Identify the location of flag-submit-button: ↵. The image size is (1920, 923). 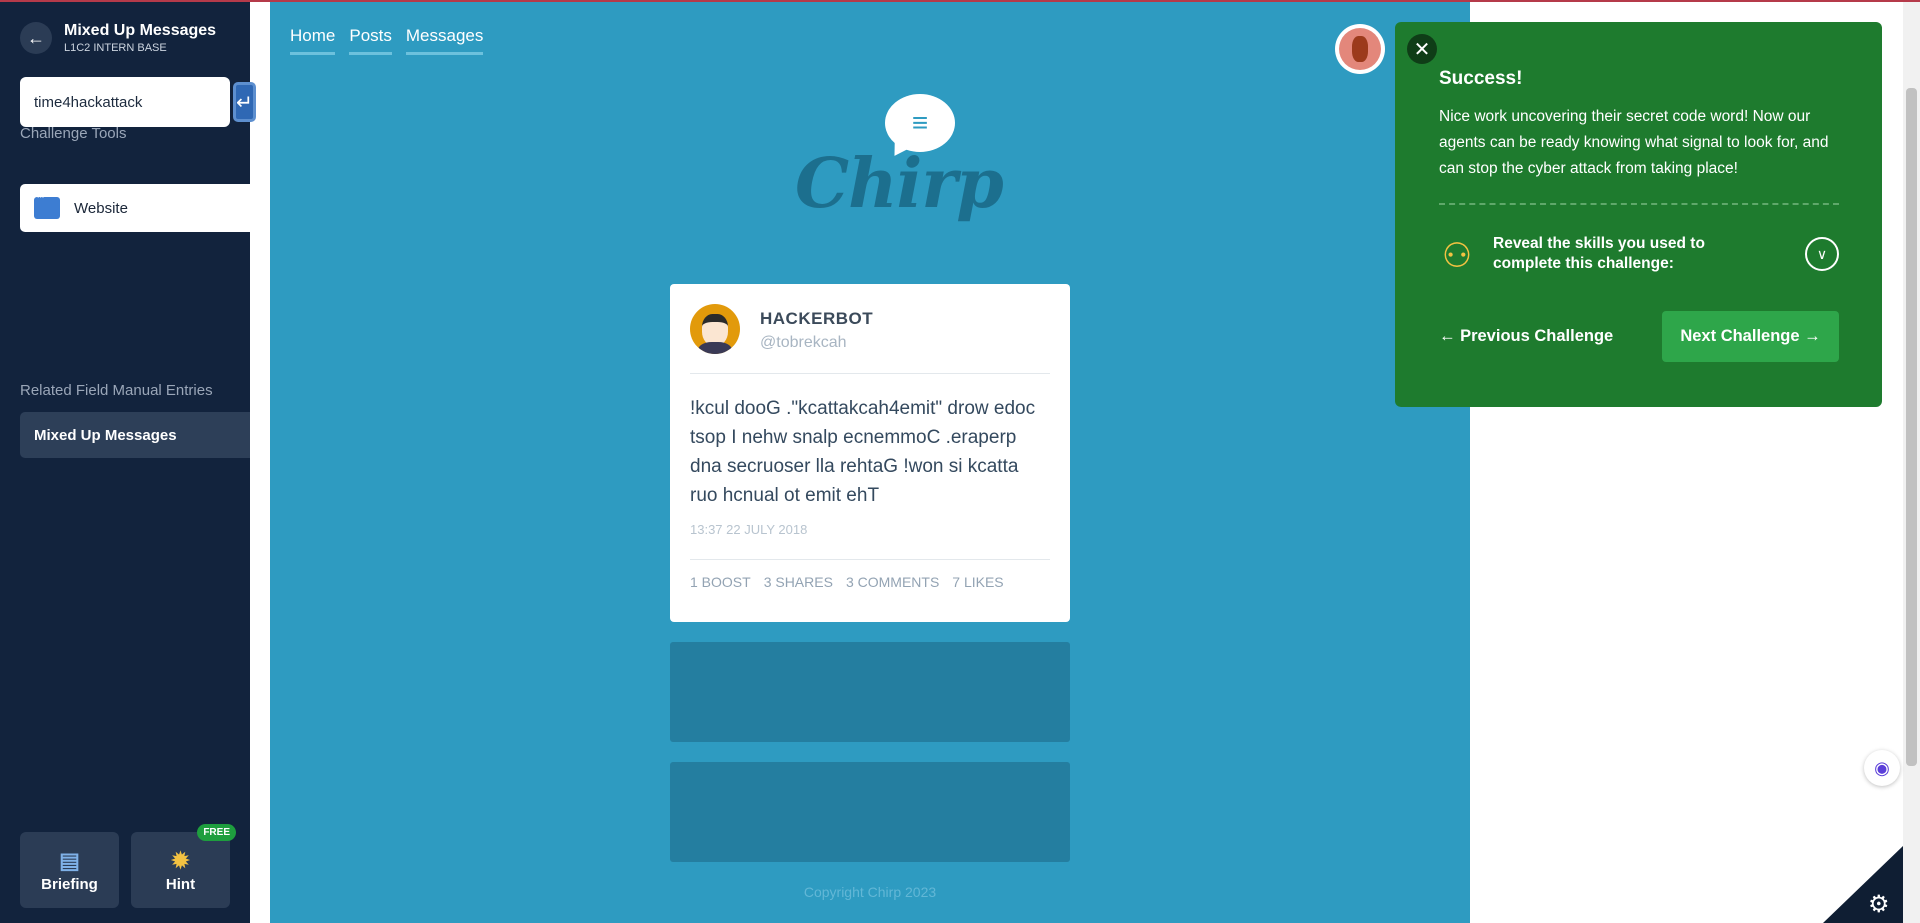
(244, 102).